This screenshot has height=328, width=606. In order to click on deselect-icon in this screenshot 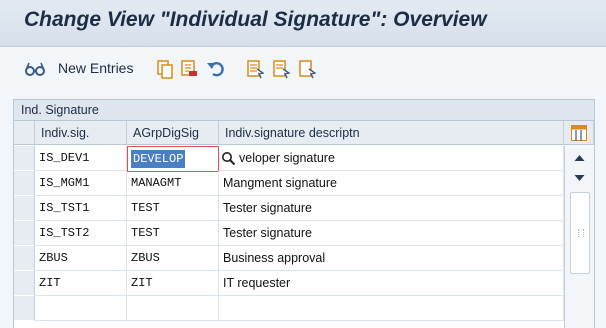, I will do `click(307, 69)`.